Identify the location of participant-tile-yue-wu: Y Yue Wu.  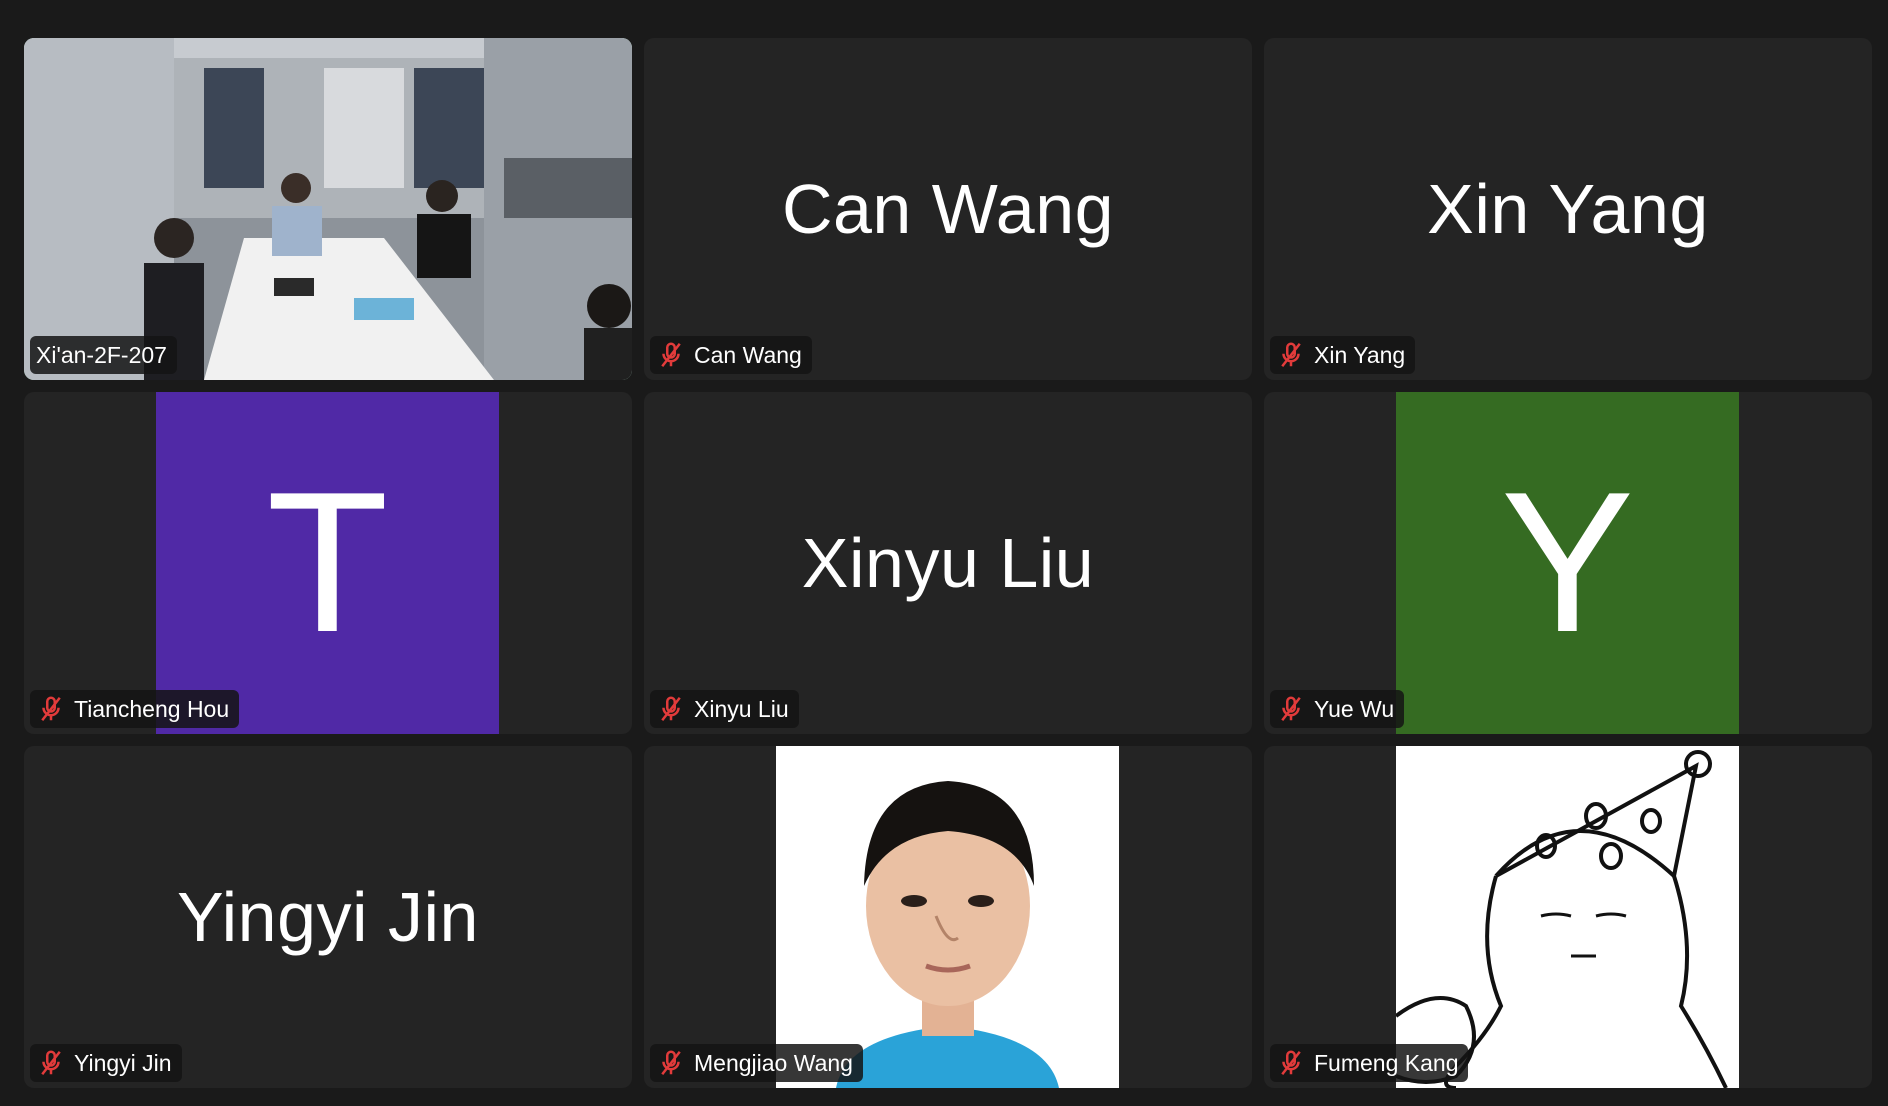
(1568, 563).